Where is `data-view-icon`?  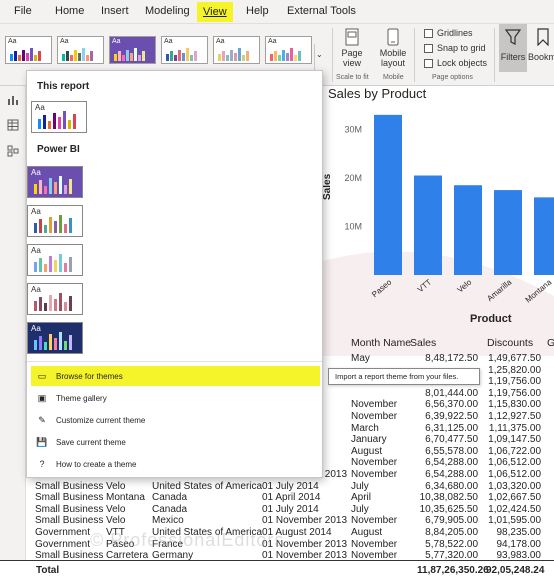 data-view-icon is located at coordinates (13, 125).